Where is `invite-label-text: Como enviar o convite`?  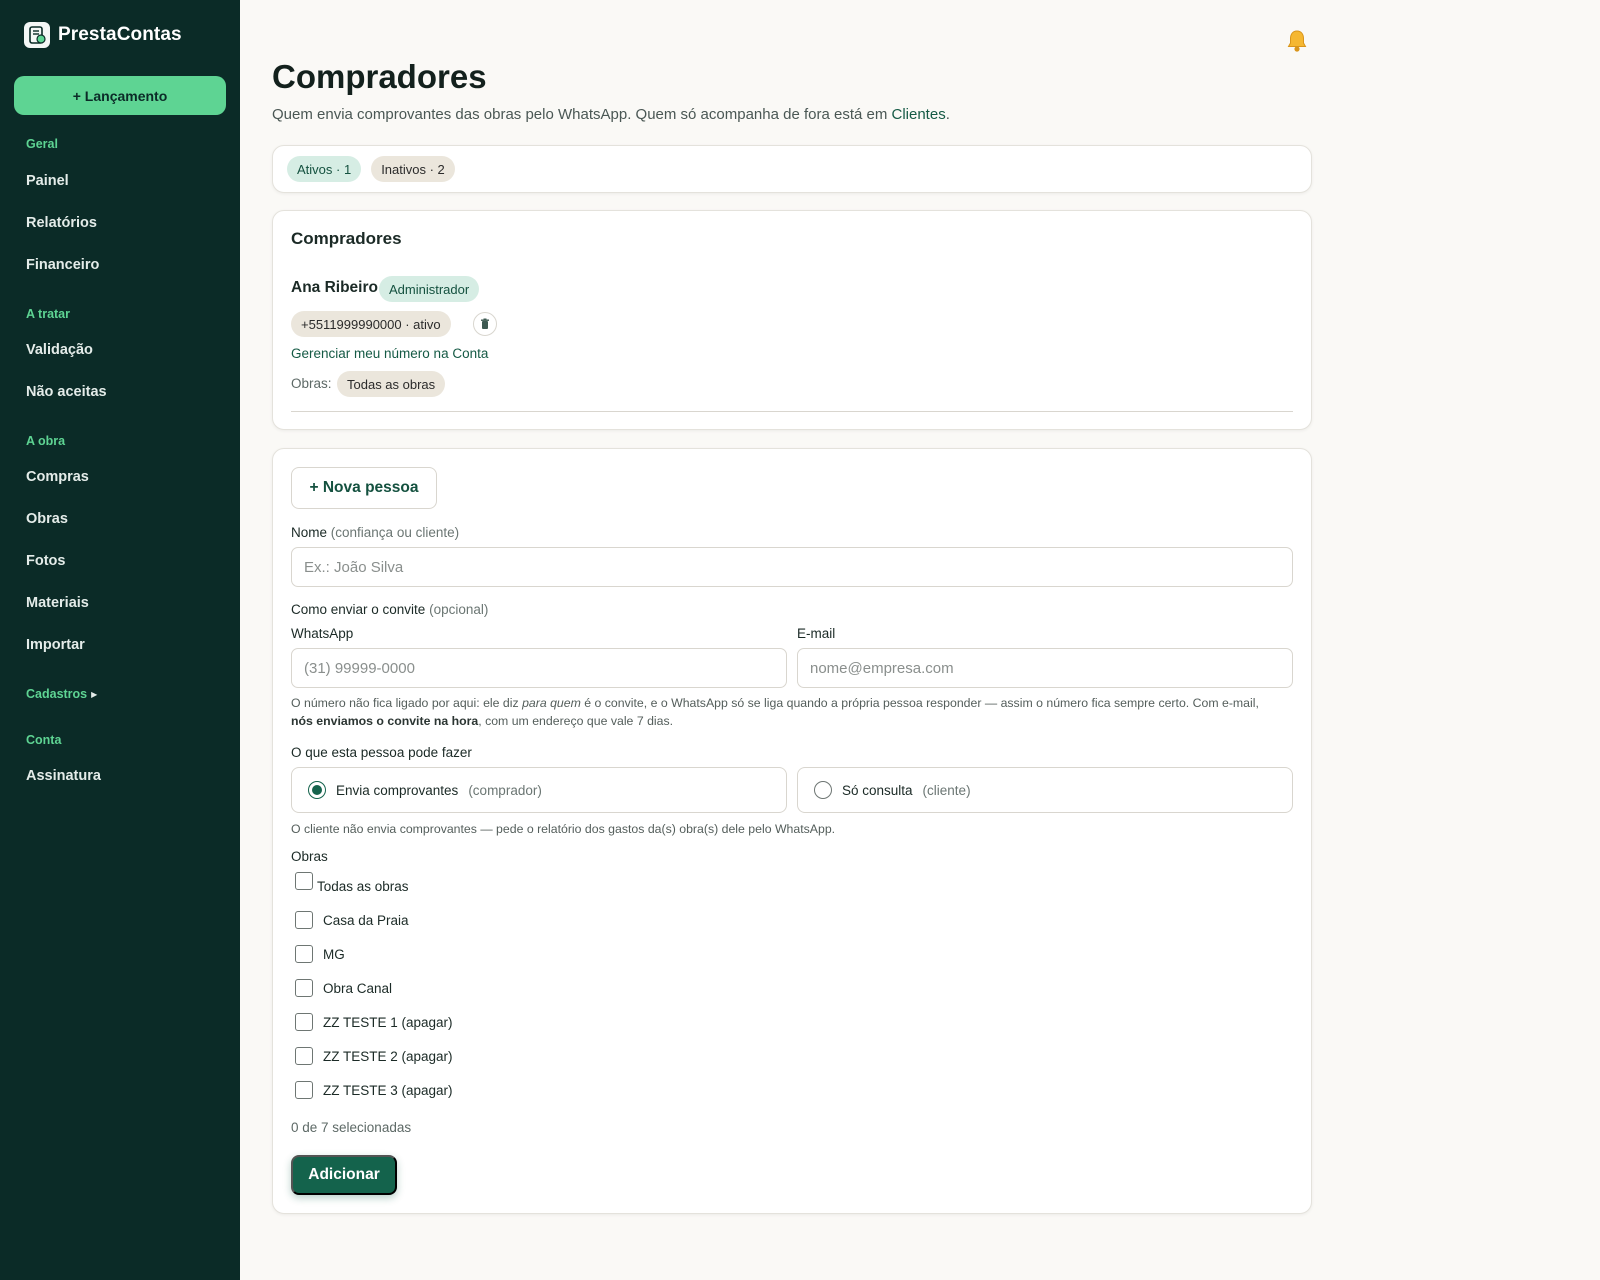 invite-label-text: Como enviar o convite is located at coordinates (358, 609).